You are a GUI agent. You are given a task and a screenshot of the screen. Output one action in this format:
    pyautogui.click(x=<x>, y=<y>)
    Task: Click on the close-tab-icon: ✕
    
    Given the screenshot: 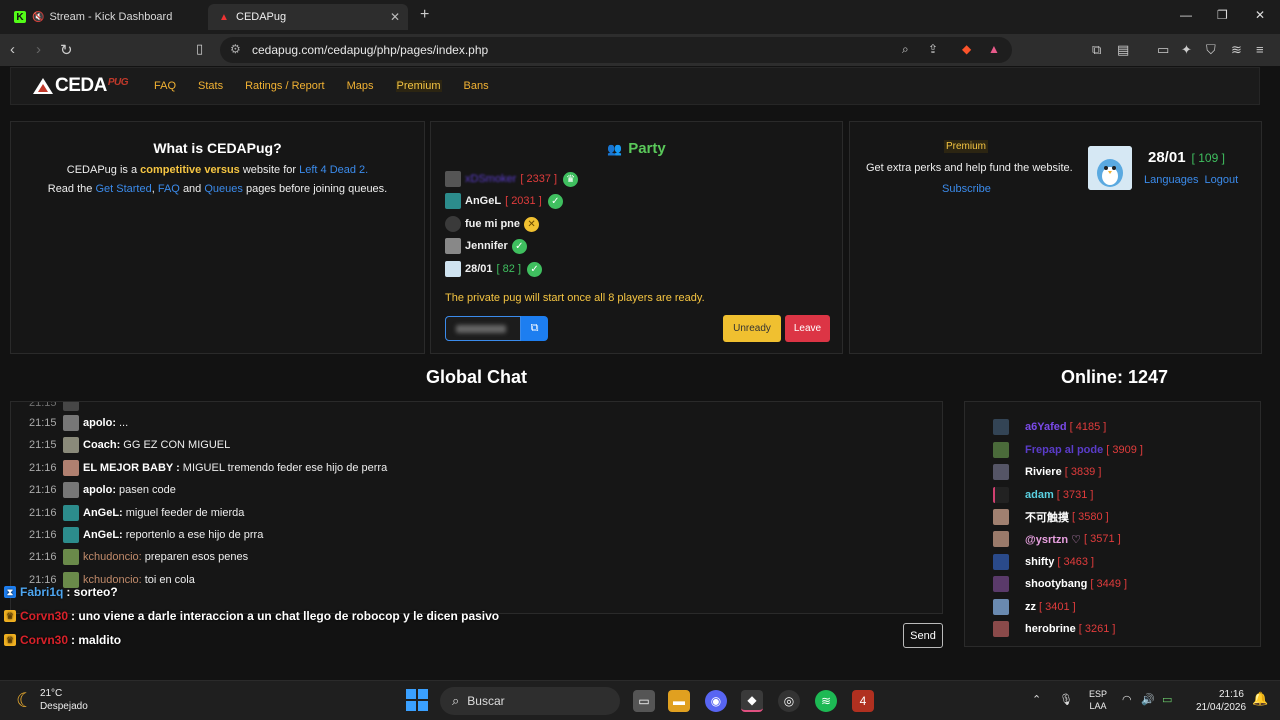 What is the action you would take?
    pyautogui.click(x=395, y=17)
    